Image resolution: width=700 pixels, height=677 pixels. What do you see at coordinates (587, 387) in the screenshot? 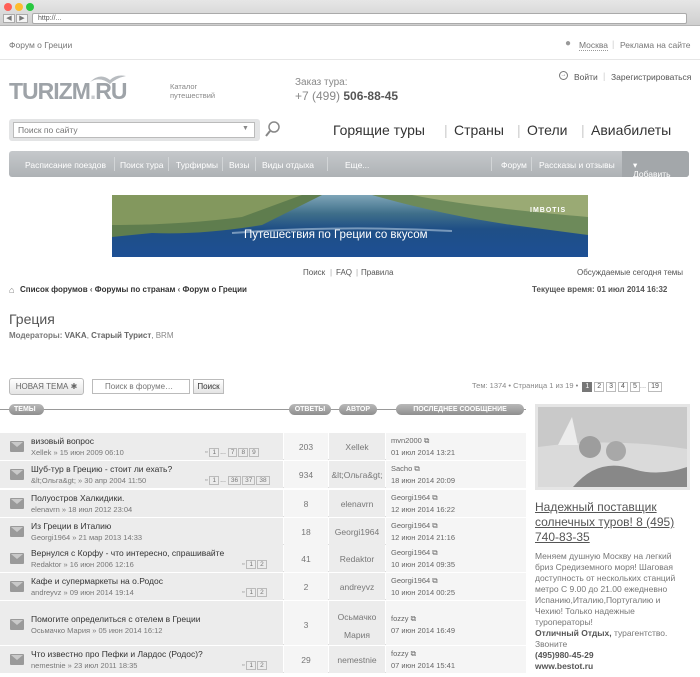
I see `page-1-button: 1` at bounding box center [587, 387].